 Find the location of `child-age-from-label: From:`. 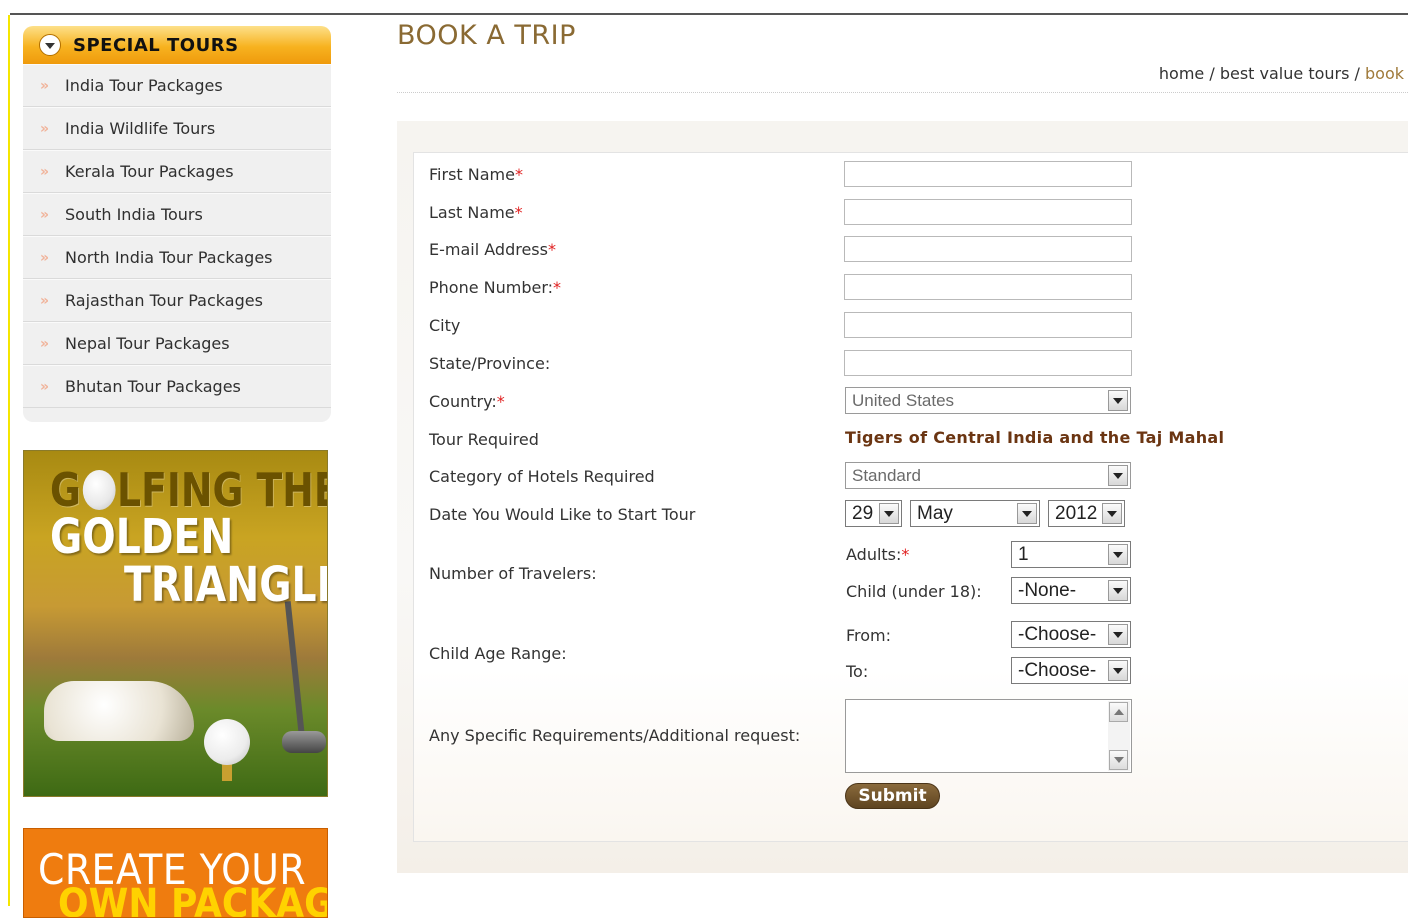

child-age-from-label: From: is located at coordinates (869, 635).